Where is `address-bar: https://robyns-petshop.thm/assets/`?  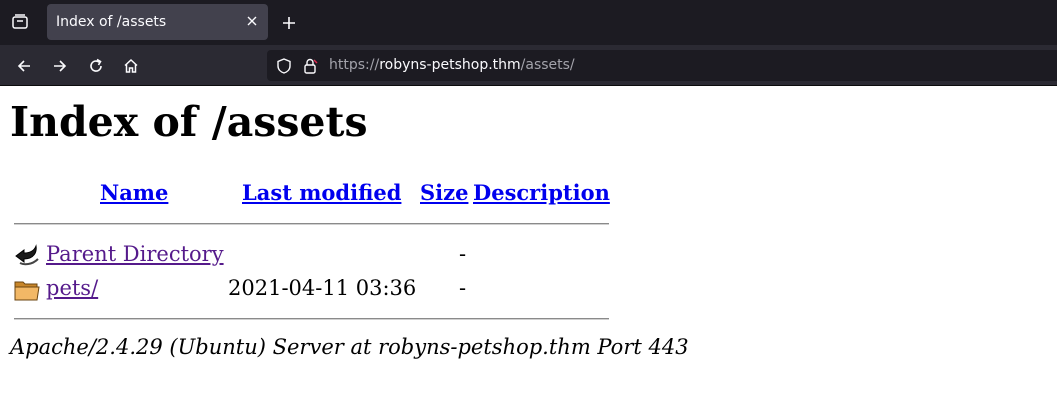
address-bar: https://robyns-petshop.thm/assets/ is located at coordinates (662, 65).